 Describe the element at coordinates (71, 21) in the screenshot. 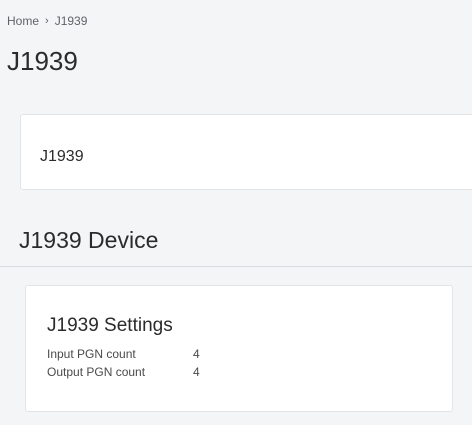

I see `breadcrumb-current: J1939` at that location.